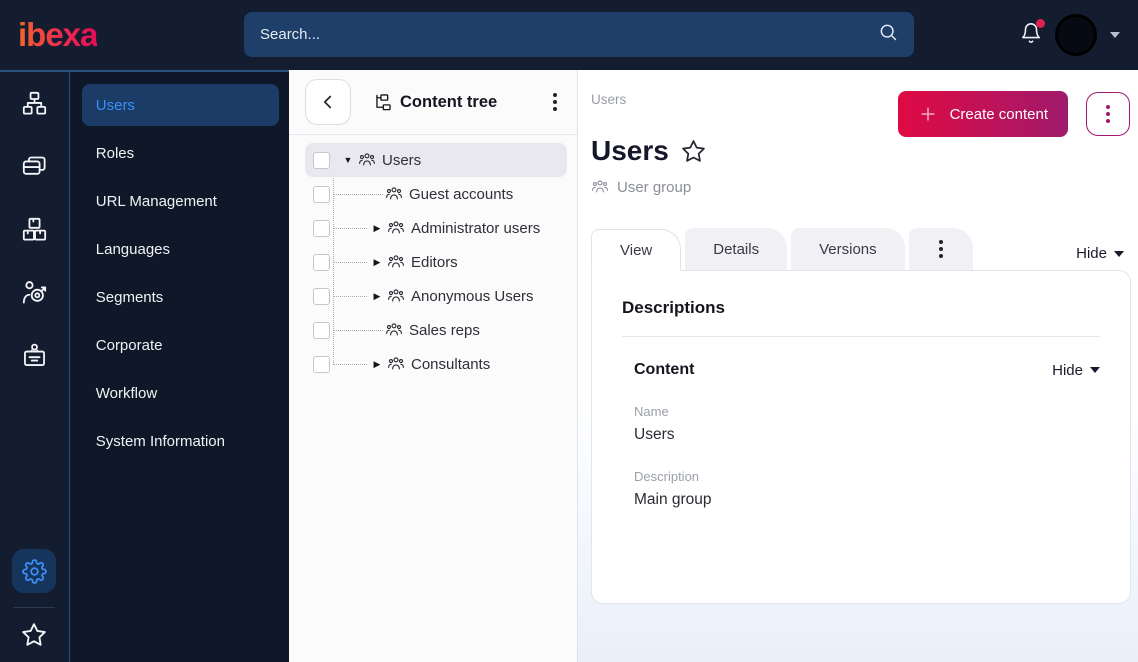 Image resolution: width=1138 pixels, height=662 pixels. Describe the element at coordinates (651, 411) in the screenshot. I see `field-label-name: Name` at that location.